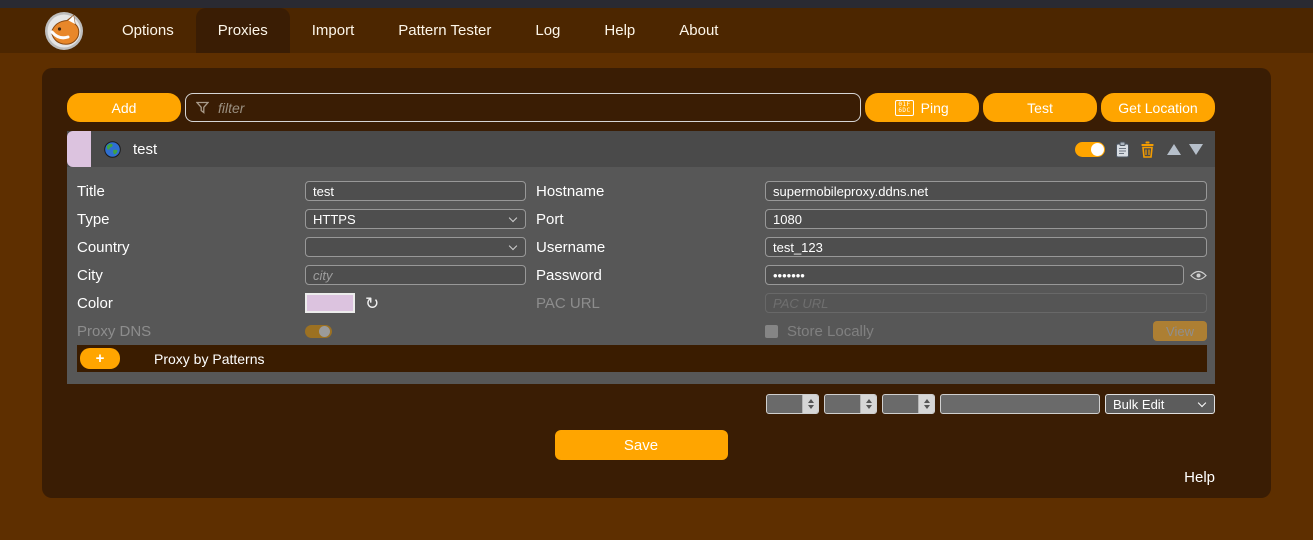 The image size is (1313, 540). Describe the element at coordinates (90, 275) in the screenshot. I see `city-label: City` at that location.